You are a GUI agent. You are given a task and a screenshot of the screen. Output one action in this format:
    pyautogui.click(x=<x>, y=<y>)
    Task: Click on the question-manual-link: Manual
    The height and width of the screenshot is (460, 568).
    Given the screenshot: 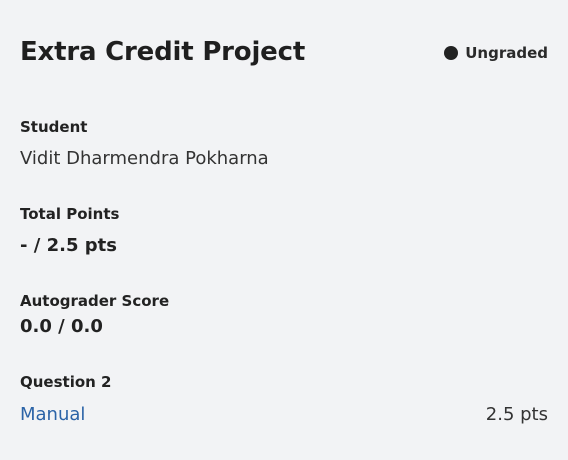 What is the action you would take?
    pyautogui.click(x=52, y=415)
    